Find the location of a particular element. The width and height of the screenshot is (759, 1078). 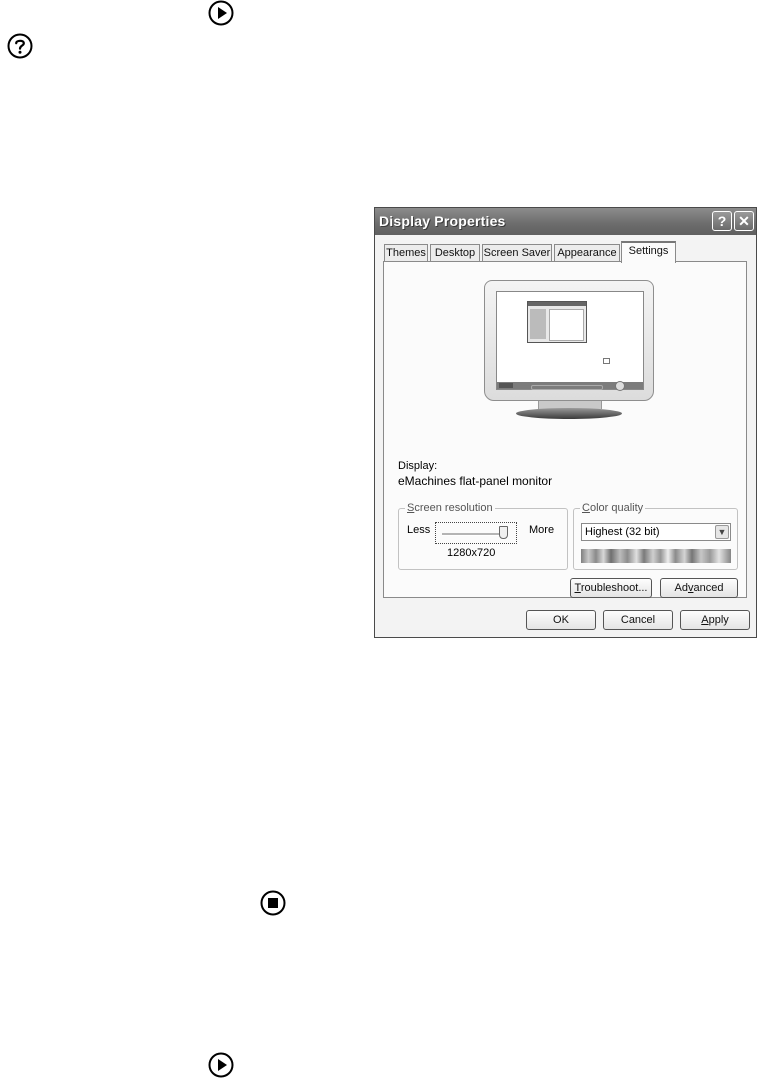

tab-appearance: Appearance is located at coordinates (587, 253).